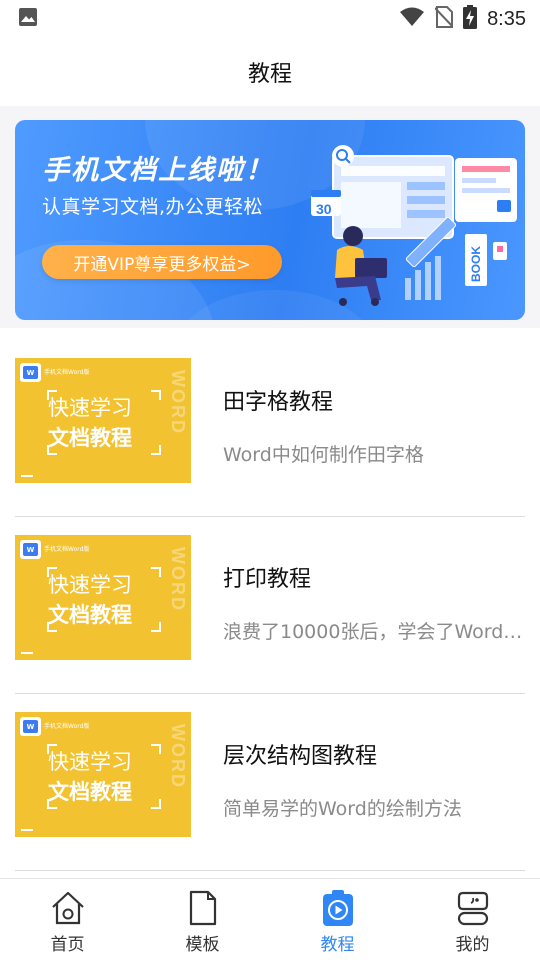 The width and height of the screenshot is (540, 960). I want to click on status-bar: 8:35, so click(270, 19).